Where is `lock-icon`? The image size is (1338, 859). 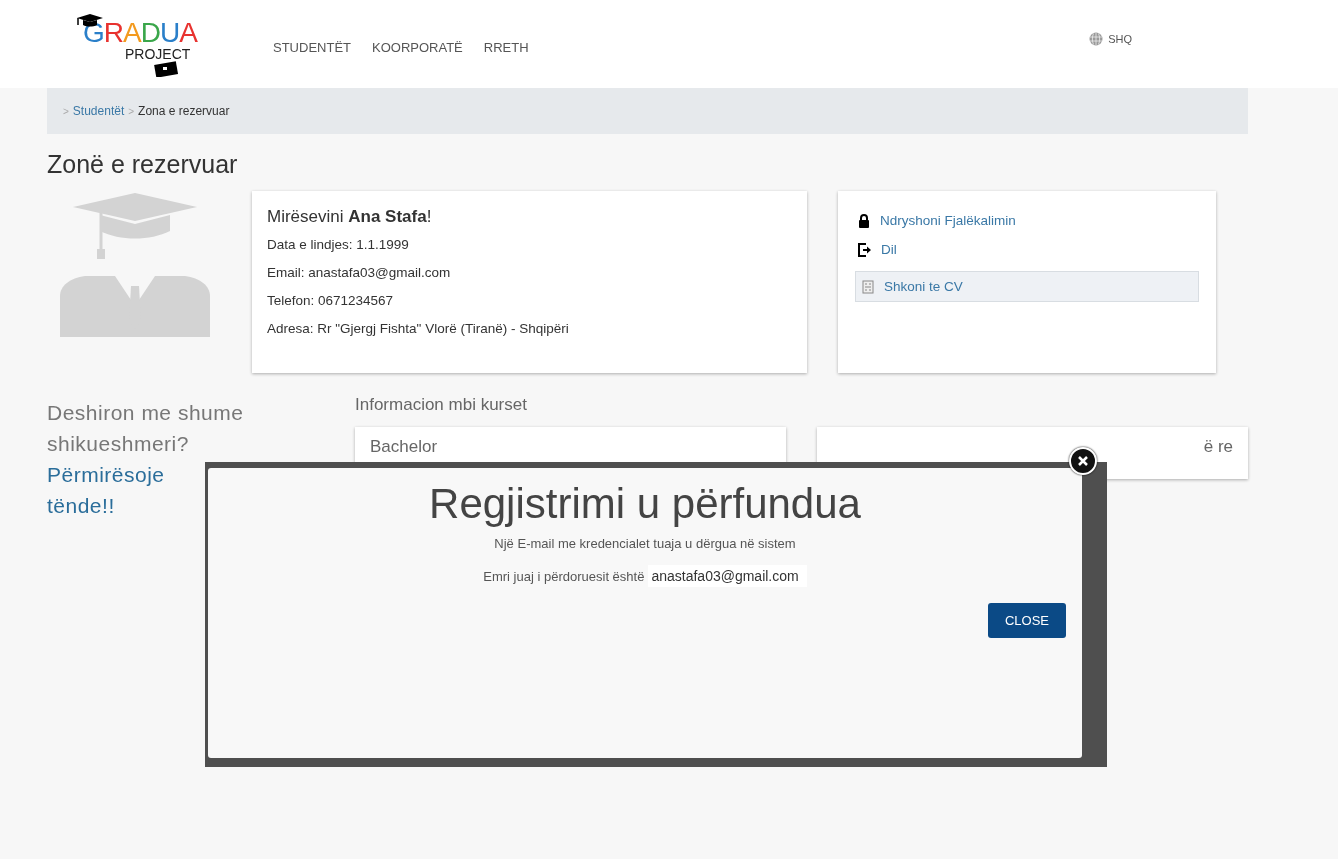 lock-icon is located at coordinates (864, 220).